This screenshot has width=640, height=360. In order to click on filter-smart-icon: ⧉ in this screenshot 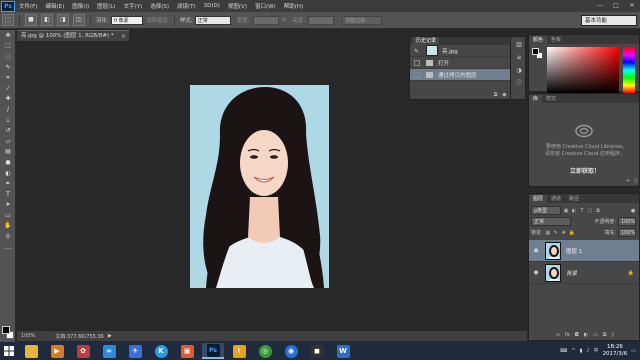, I will do `click(598, 211)`.